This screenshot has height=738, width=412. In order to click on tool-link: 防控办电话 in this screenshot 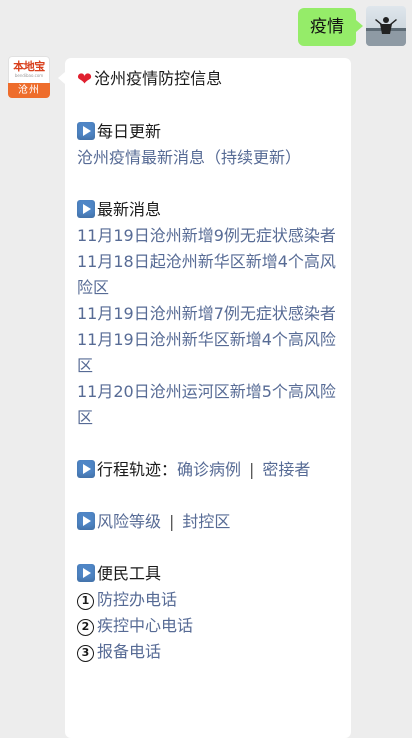, I will do `click(137, 599)`.